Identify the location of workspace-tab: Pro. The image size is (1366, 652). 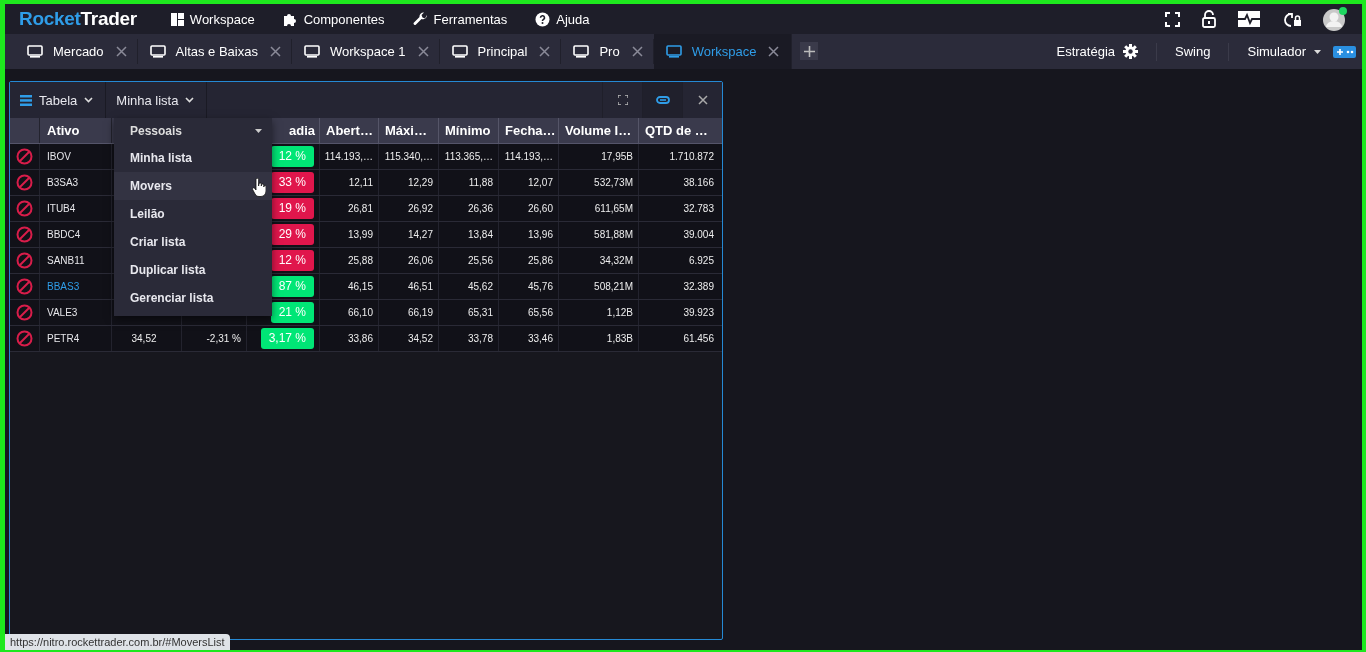
(607, 51).